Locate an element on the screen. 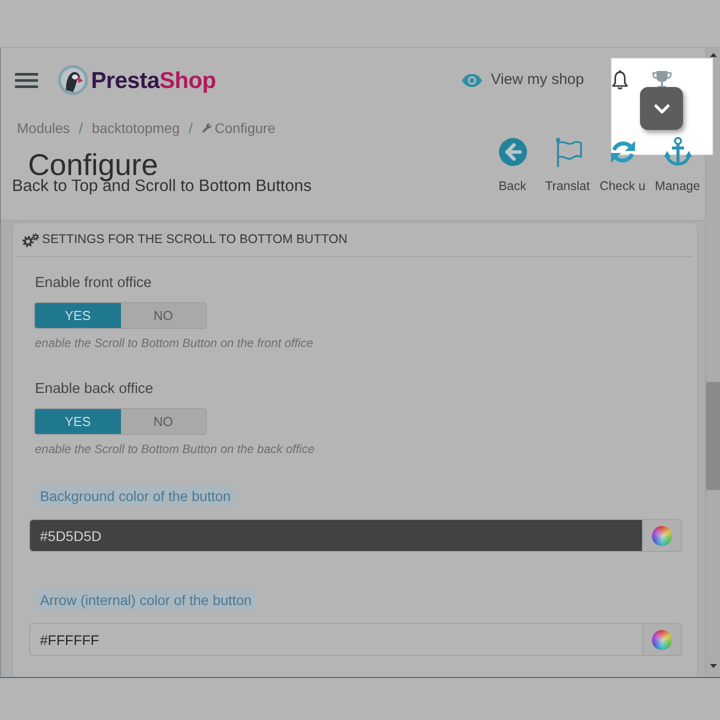 The height and width of the screenshot is (720, 720). scroll-up-icon is located at coordinates (713, 55).